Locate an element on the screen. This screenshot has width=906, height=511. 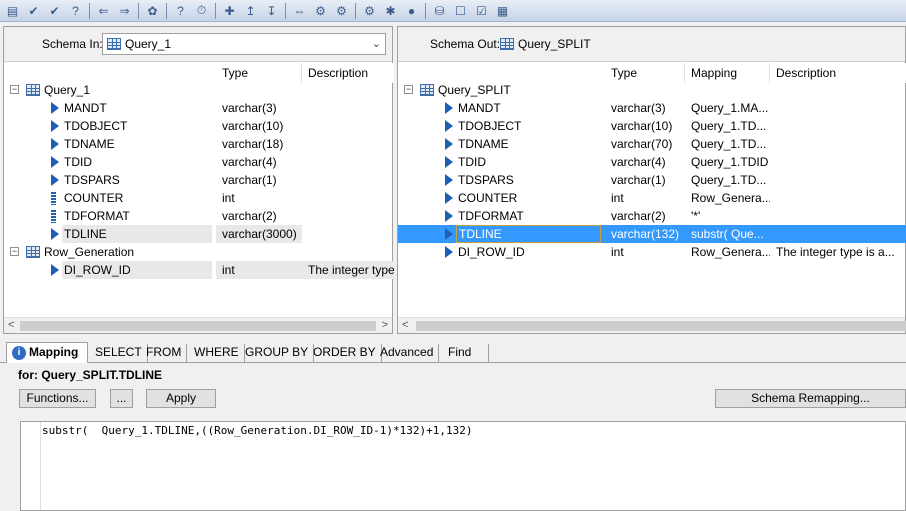
forward-icon: ⇒ is located at coordinates (124, 10).